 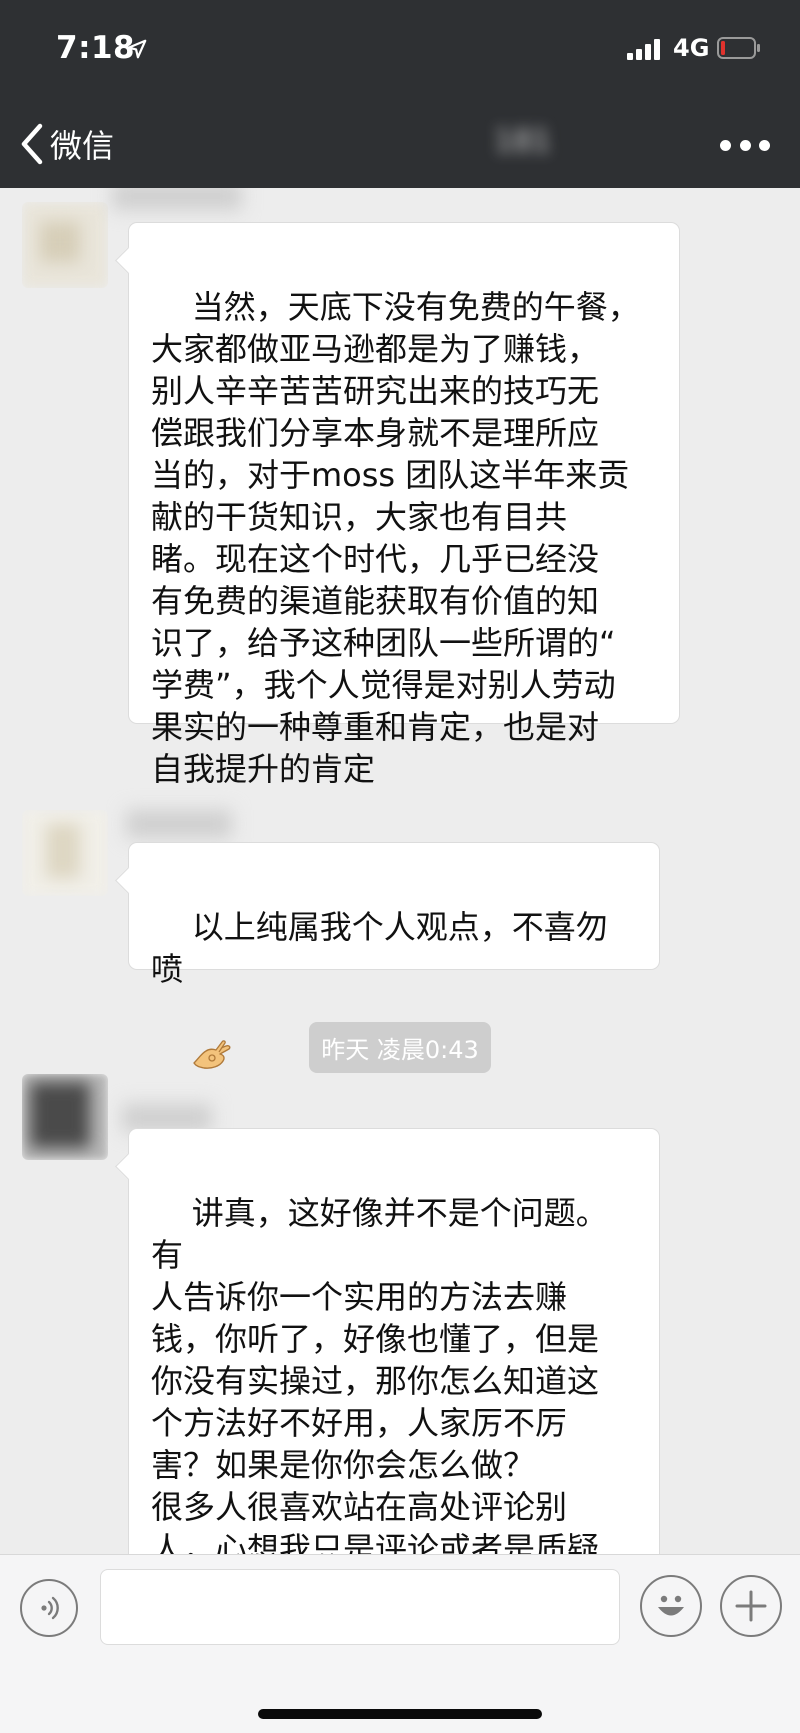 I want to click on battery-low-icon, so click(x=738, y=48).